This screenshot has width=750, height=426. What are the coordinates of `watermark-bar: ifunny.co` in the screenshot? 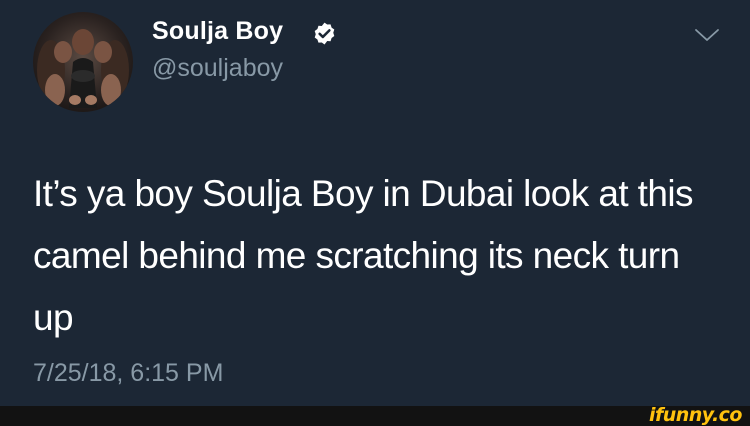 It's located at (375, 415).